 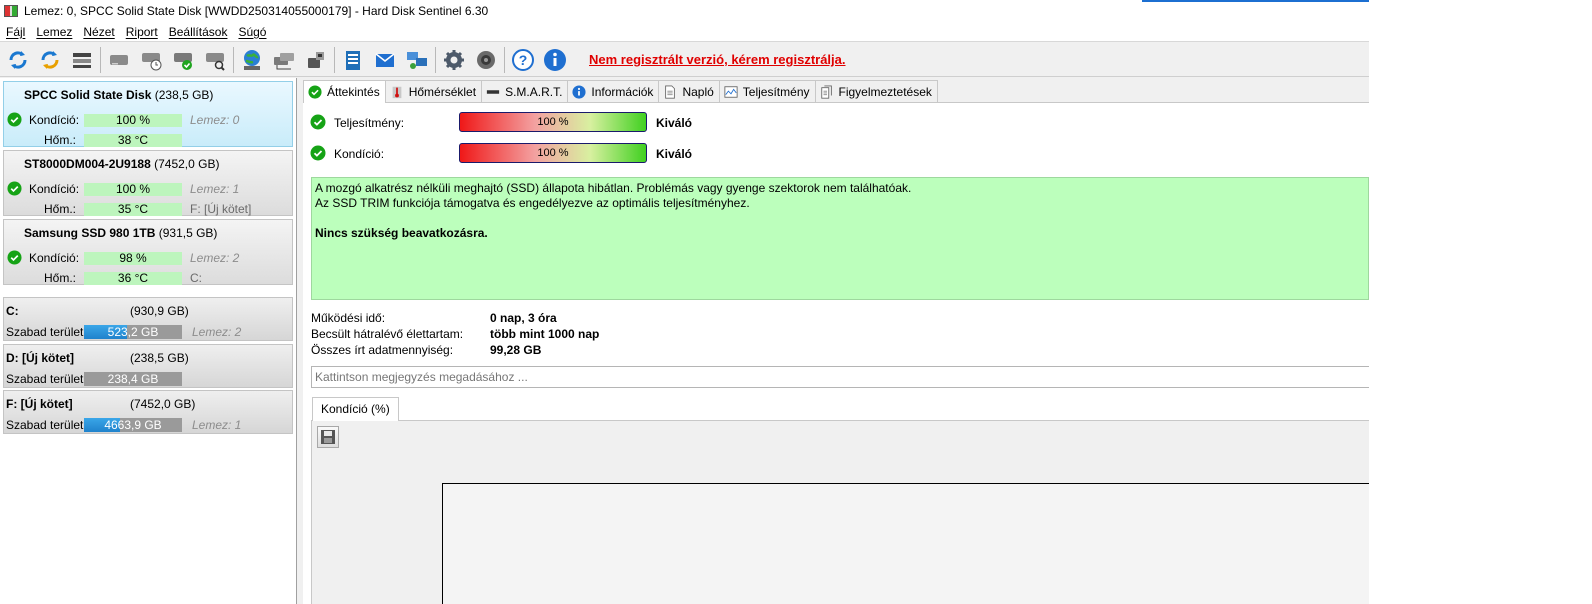 I want to click on disk-button, so click(x=119, y=60).